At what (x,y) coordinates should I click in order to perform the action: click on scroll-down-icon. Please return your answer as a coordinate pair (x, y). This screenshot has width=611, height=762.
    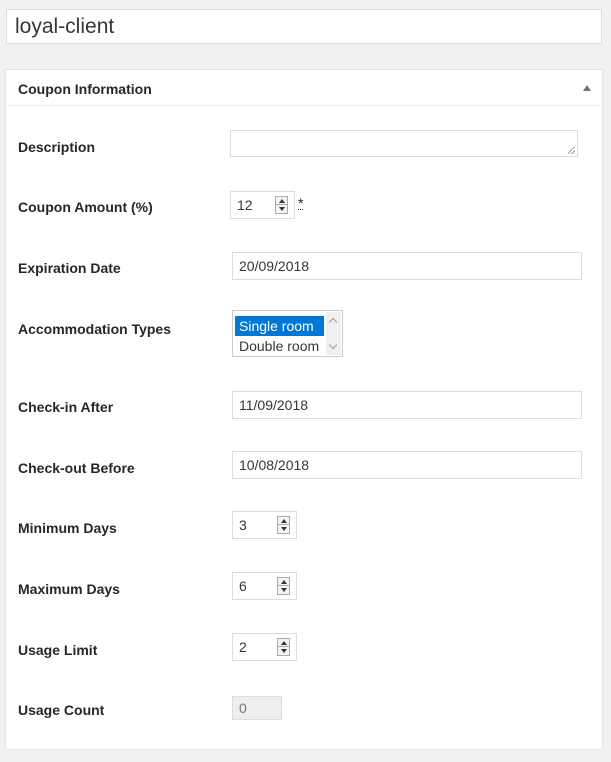
    Looking at the image, I should click on (333, 345).